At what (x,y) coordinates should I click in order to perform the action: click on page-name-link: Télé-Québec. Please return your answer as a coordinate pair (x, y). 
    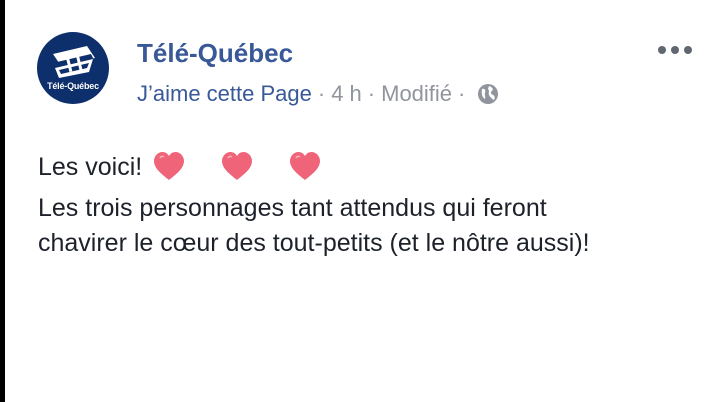
    Looking at the image, I should click on (215, 53).